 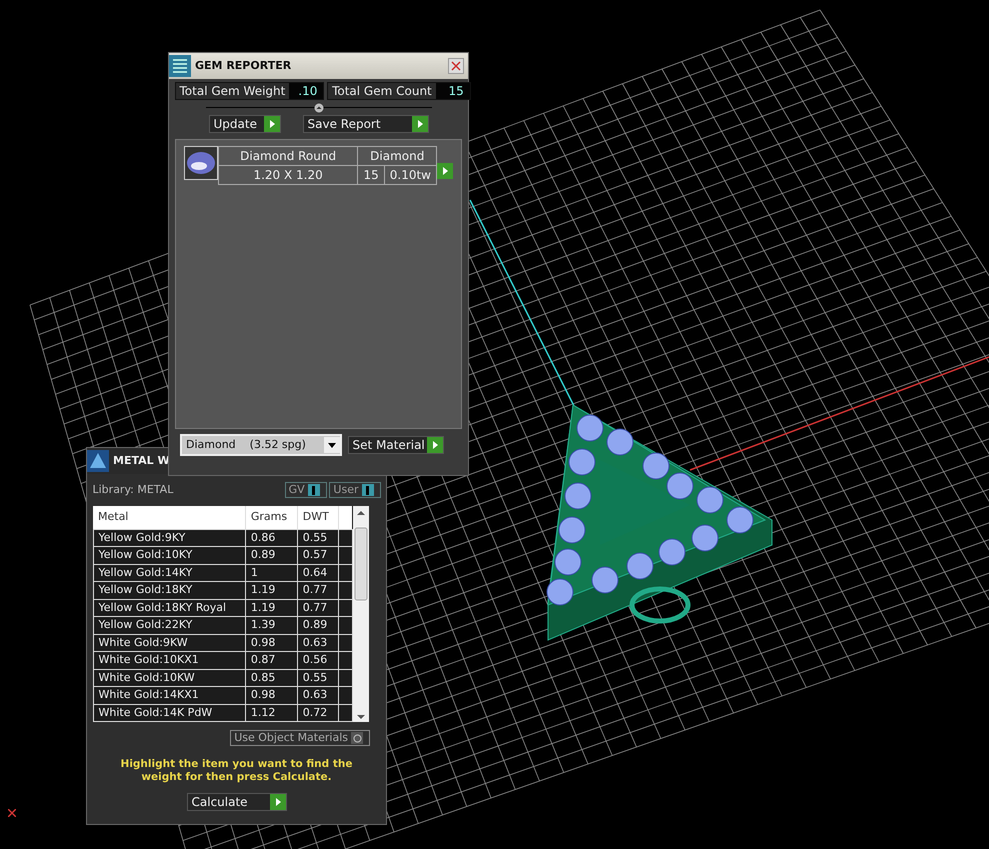 I want to click on table-cell: White Gold:9KW, so click(x=169, y=643).